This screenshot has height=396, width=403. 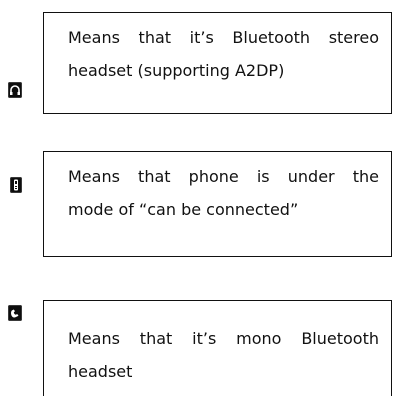 What do you see at coordinates (16, 185) in the screenshot?
I see `mobile-phone-icon` at bounding box center [16, 185].